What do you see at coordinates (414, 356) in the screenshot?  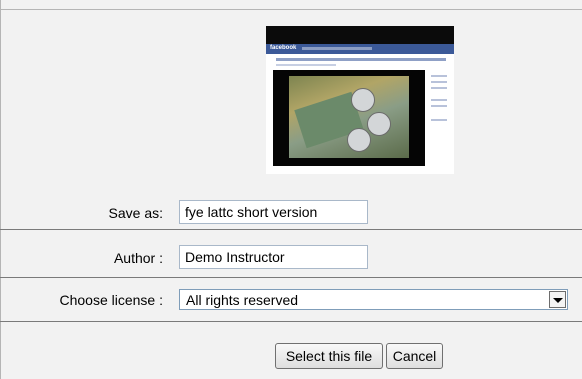 I see `cancel-button: Cancel` at bounding box center [414, 356].